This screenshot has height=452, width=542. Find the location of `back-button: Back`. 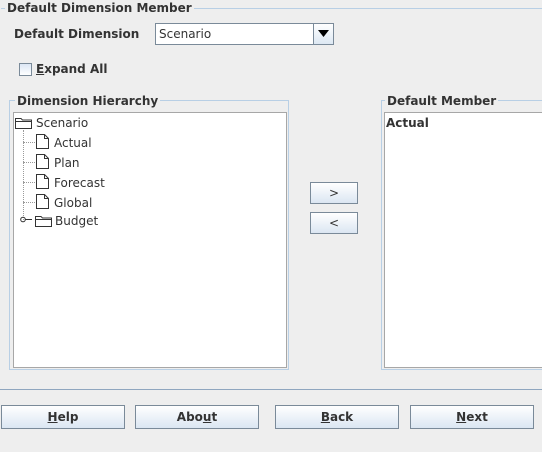

back-button: Back is located at coordinates (337, 417).